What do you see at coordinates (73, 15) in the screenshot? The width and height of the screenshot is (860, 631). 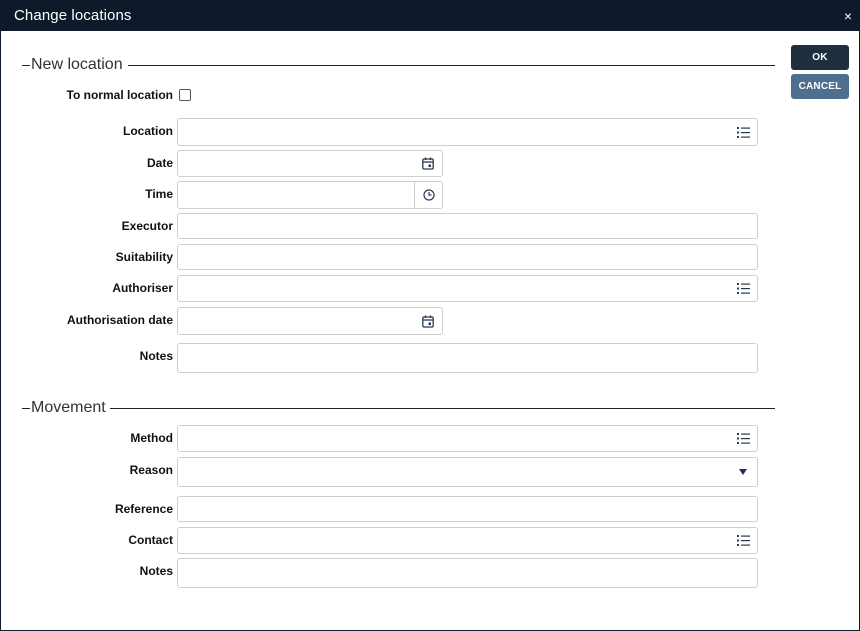 I see `dialog-title: Change locations` at bounding box center [73, 15].